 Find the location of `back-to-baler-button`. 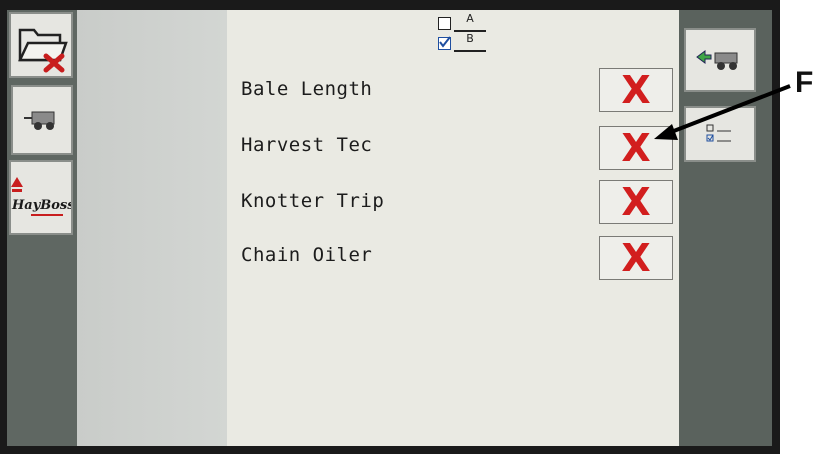

back-to-baler-button is located at coordinates (720, 60).